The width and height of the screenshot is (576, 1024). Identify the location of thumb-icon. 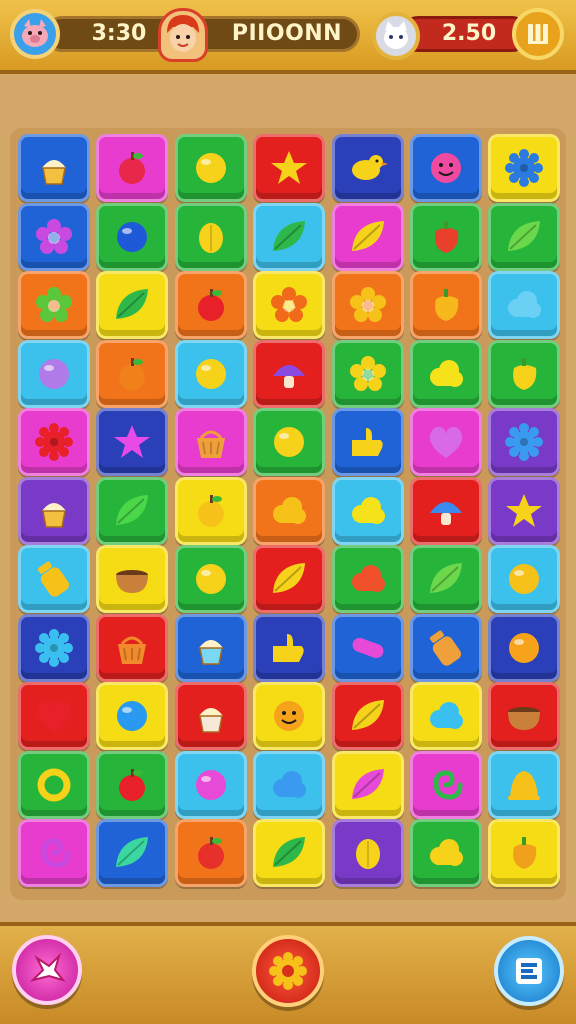
(367, 442).